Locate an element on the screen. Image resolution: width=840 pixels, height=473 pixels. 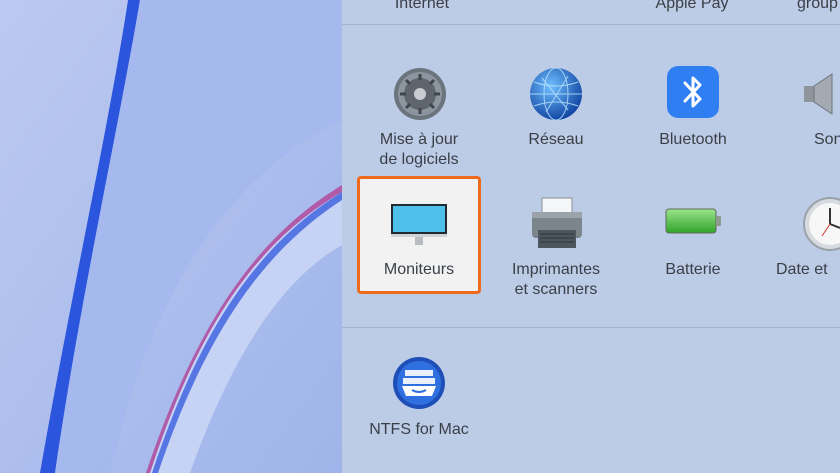
pref-date-time-label: Date et is located at coordinates (802, 269).